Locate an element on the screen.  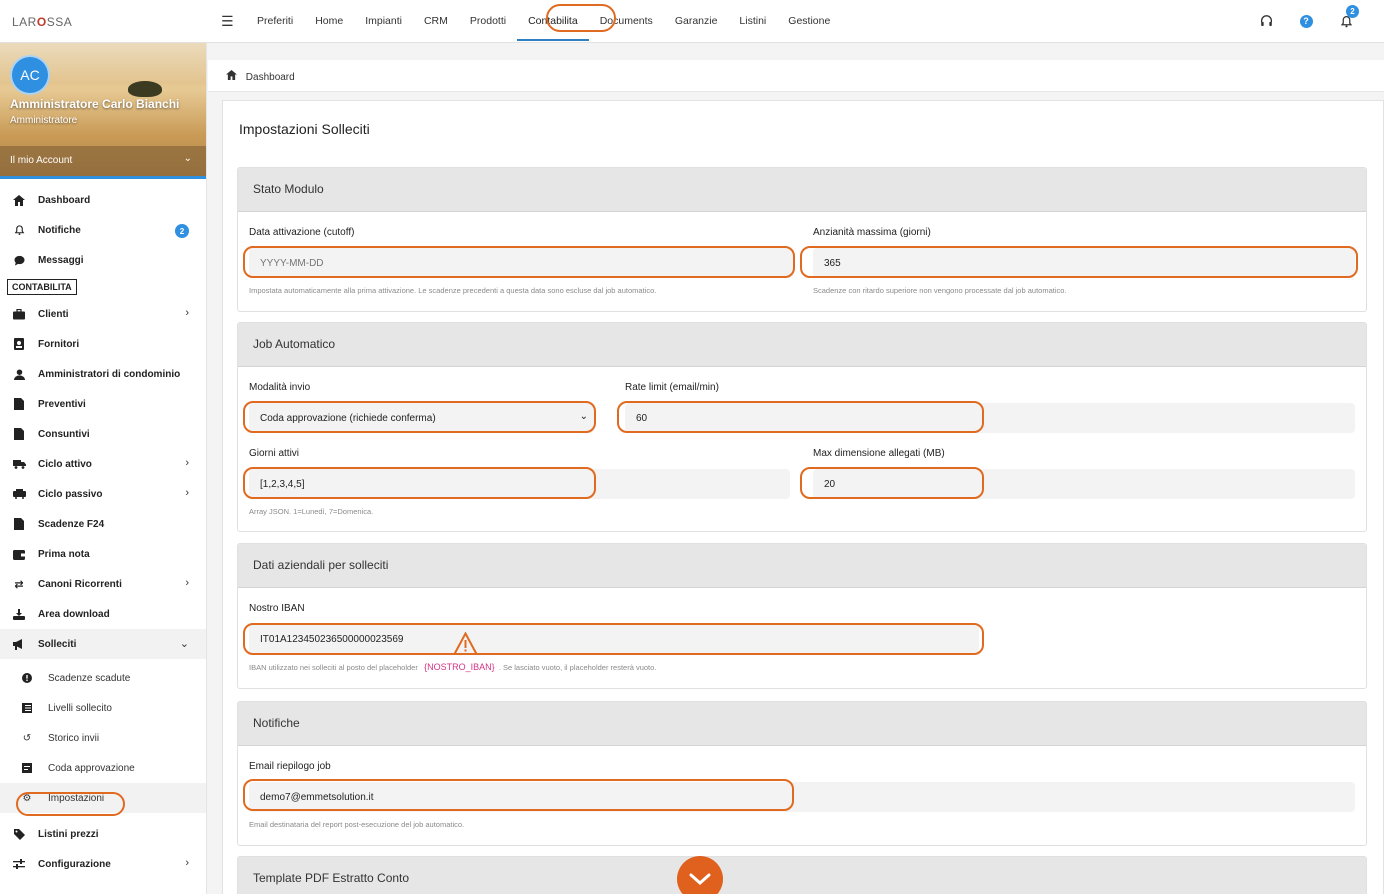
iban-input: IT01A1234502365000000235​69 is located at coordinates (614, 639).